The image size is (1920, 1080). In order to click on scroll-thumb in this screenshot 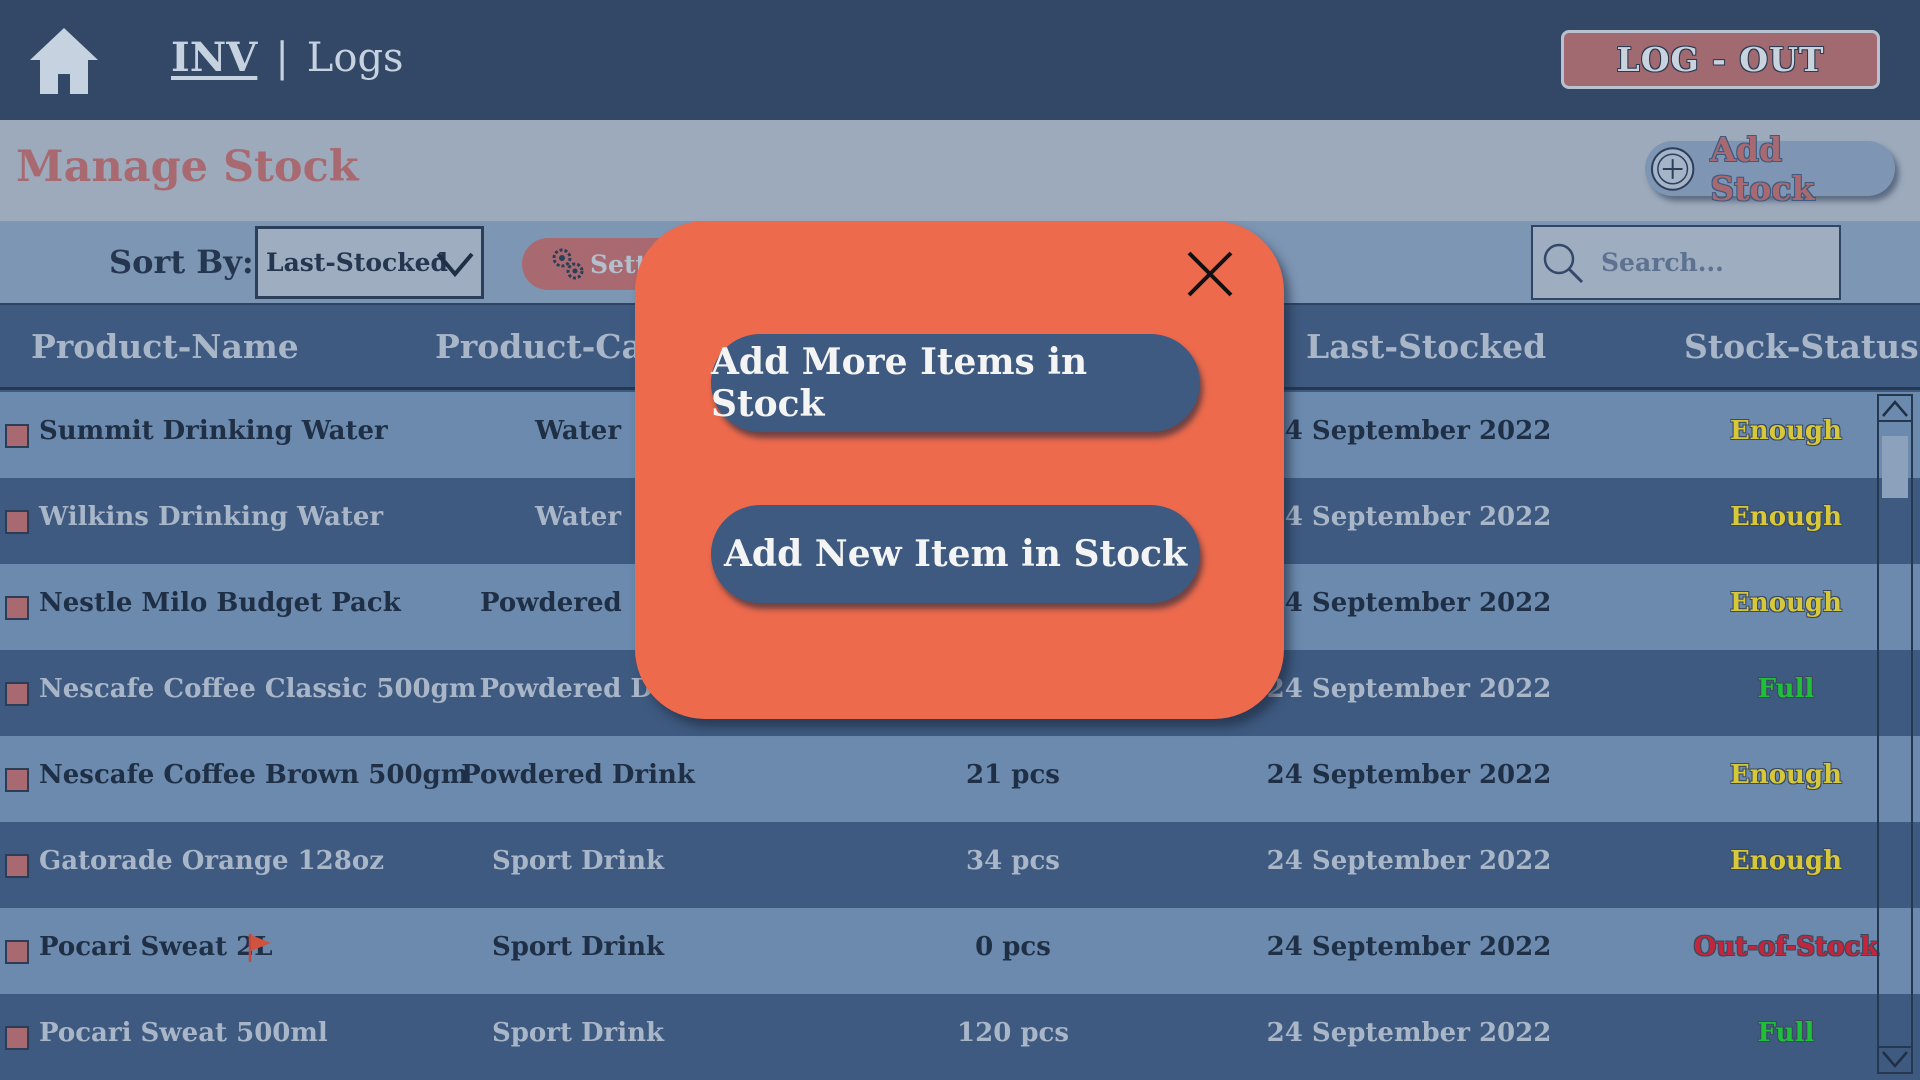, I will do `click(1895, 467)`.